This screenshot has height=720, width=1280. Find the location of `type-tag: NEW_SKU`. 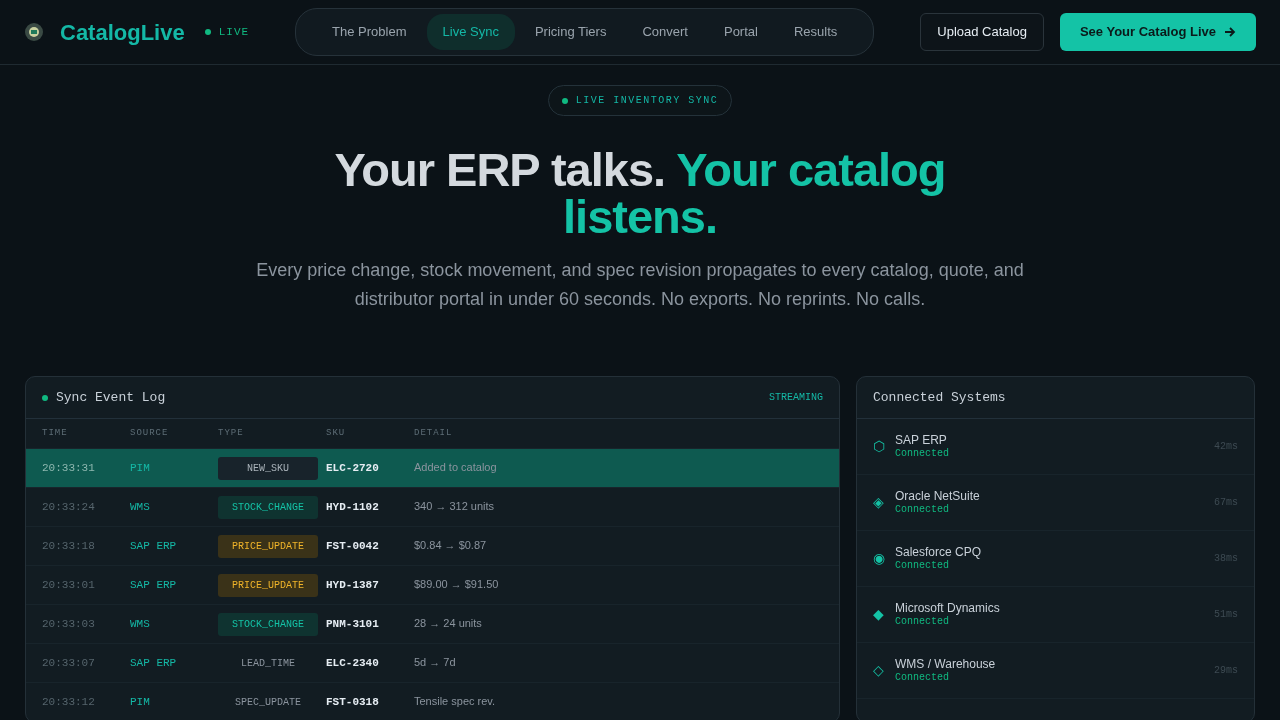

type-tag: NEW_SKU is located at coordinates (268, 468).